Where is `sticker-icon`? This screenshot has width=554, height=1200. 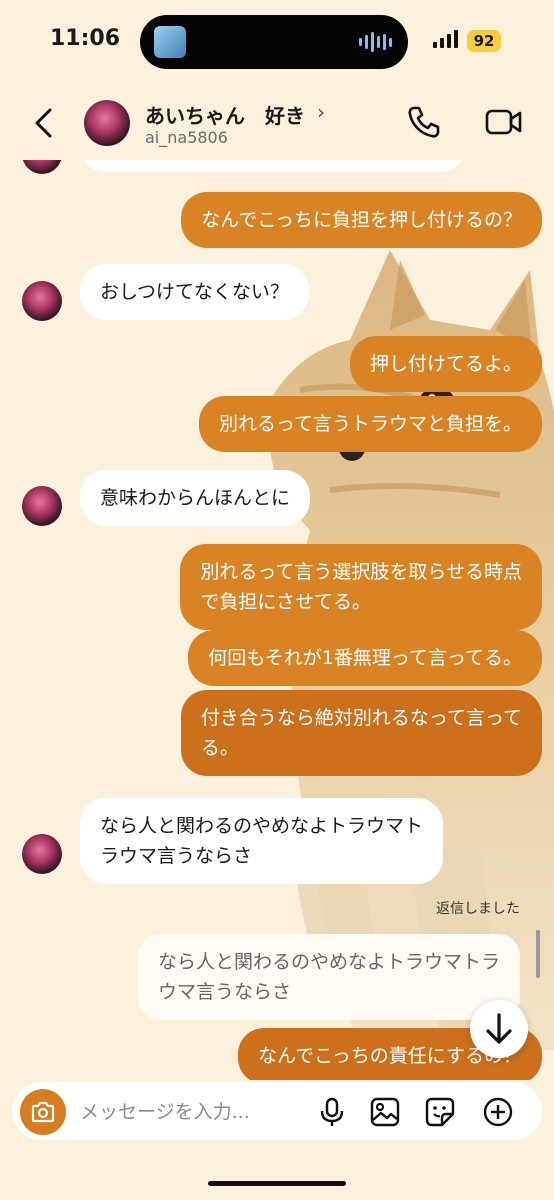
sticker-icon is located at coordinates (440, 1112).